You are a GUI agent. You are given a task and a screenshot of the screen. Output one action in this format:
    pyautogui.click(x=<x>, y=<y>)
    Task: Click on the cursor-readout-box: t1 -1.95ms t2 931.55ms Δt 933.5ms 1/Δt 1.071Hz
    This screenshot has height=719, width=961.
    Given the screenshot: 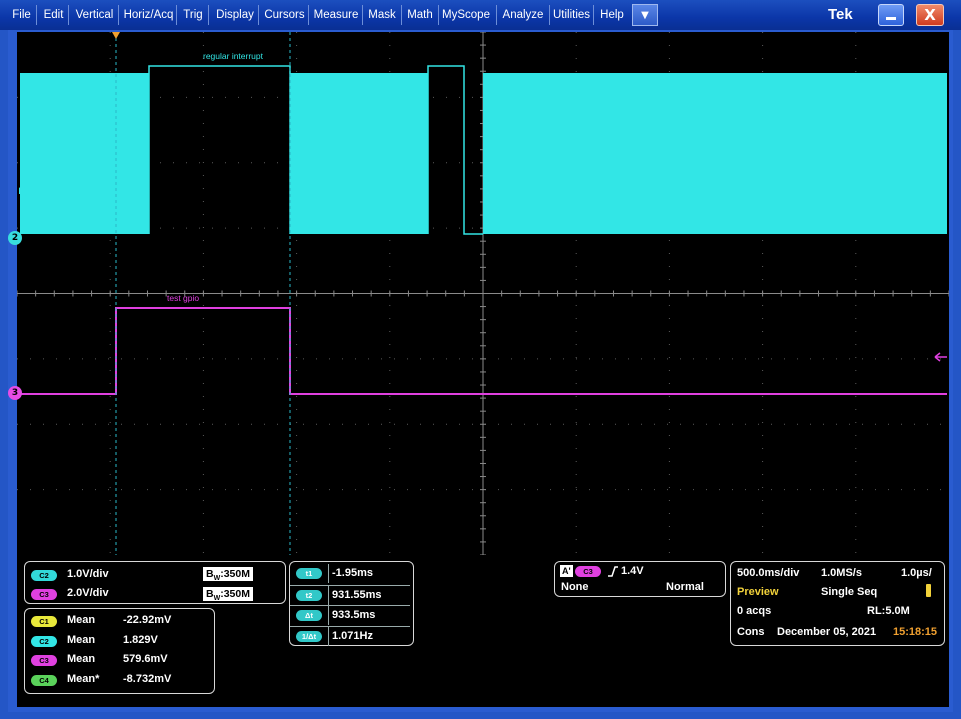 What is the action you would take?
    pyautogui.click(x=351, y=603)
    